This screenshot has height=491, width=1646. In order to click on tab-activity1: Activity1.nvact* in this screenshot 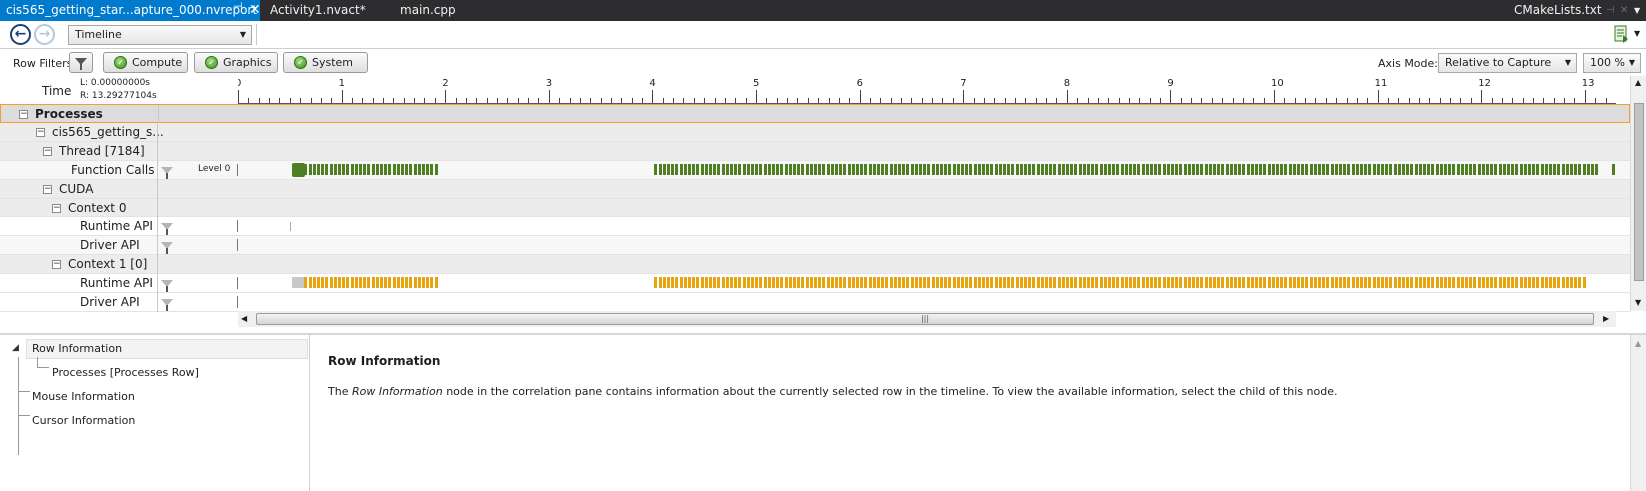, I will do `click(315, 10)`.